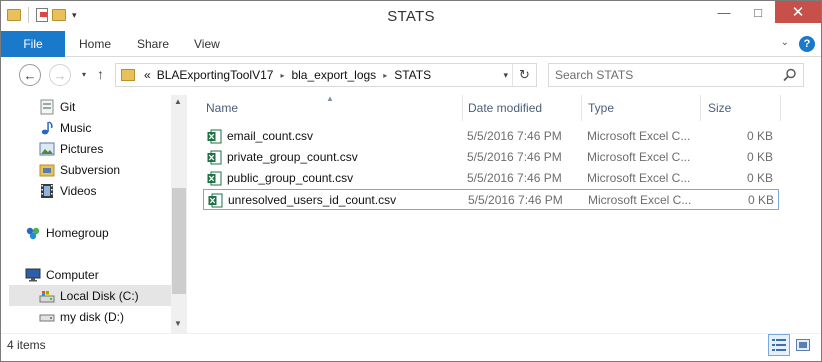  Describe the element at coordinates (505, 108) in the screenshot. I see `column-header-date-modified: Date modified` at that location.